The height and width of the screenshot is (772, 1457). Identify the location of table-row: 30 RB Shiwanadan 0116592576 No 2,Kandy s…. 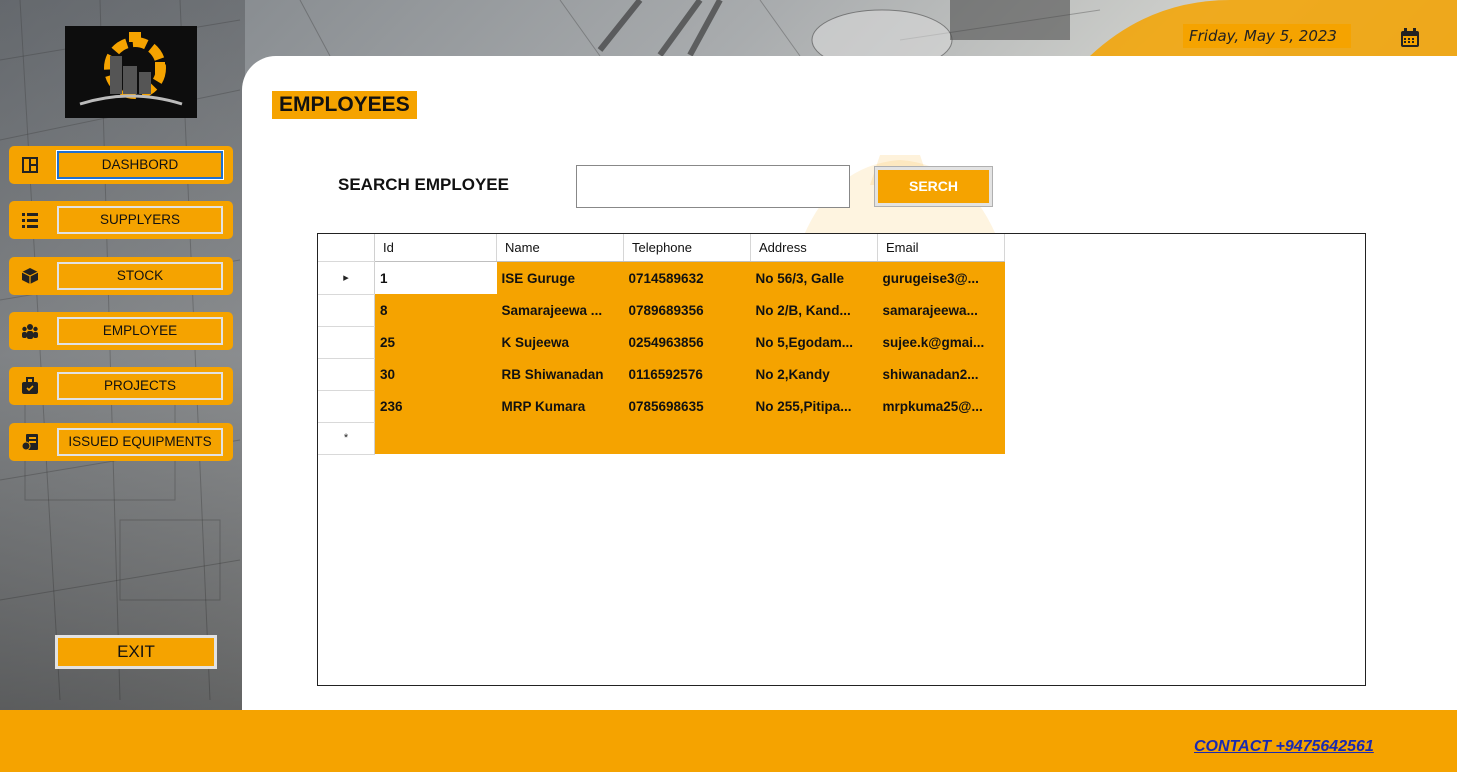
(661, 374).